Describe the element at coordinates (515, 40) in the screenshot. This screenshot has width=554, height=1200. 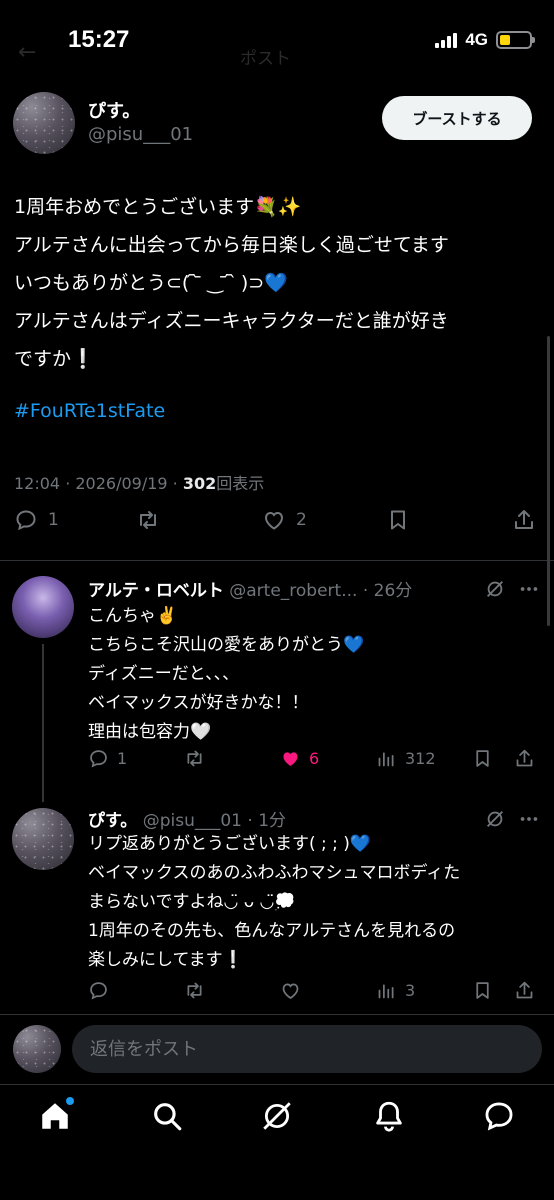
I see `battery-icon` at that location.